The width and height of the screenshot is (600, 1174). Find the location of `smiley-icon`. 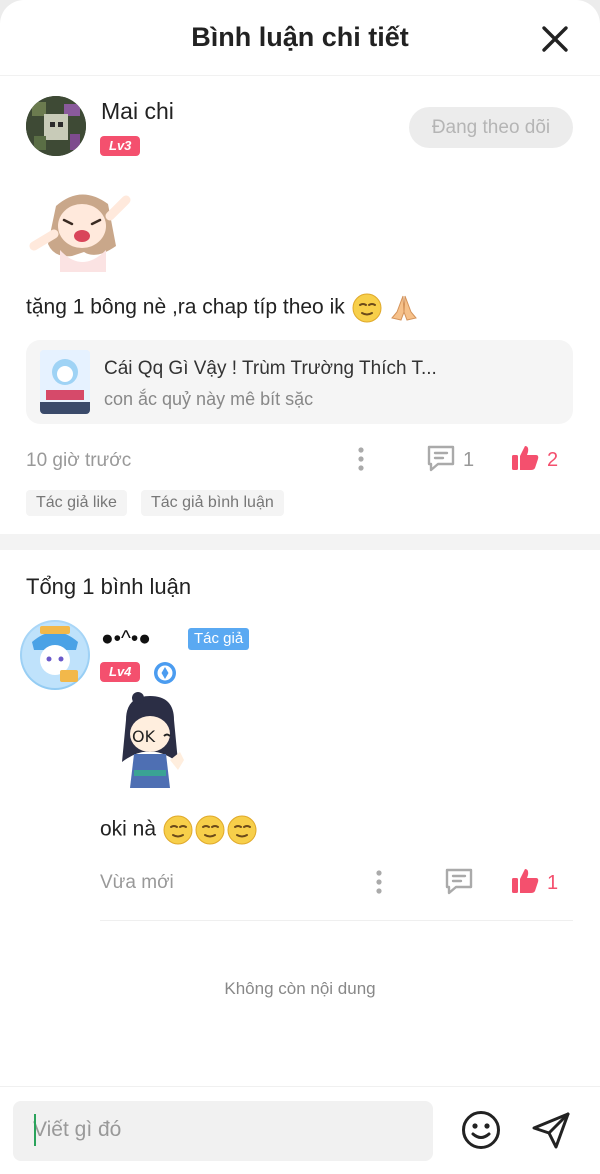

smiley-icon is located at coordinates (481, 1130).